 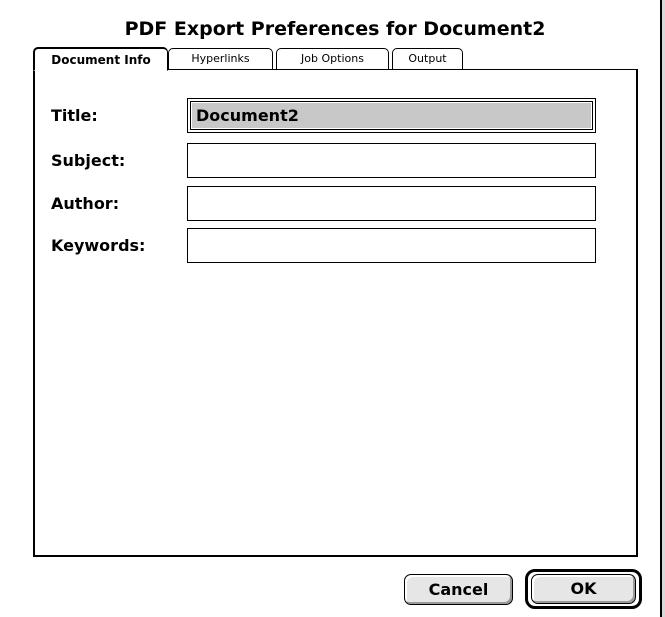 I want to click on author-field, so click(x=391, y=203).